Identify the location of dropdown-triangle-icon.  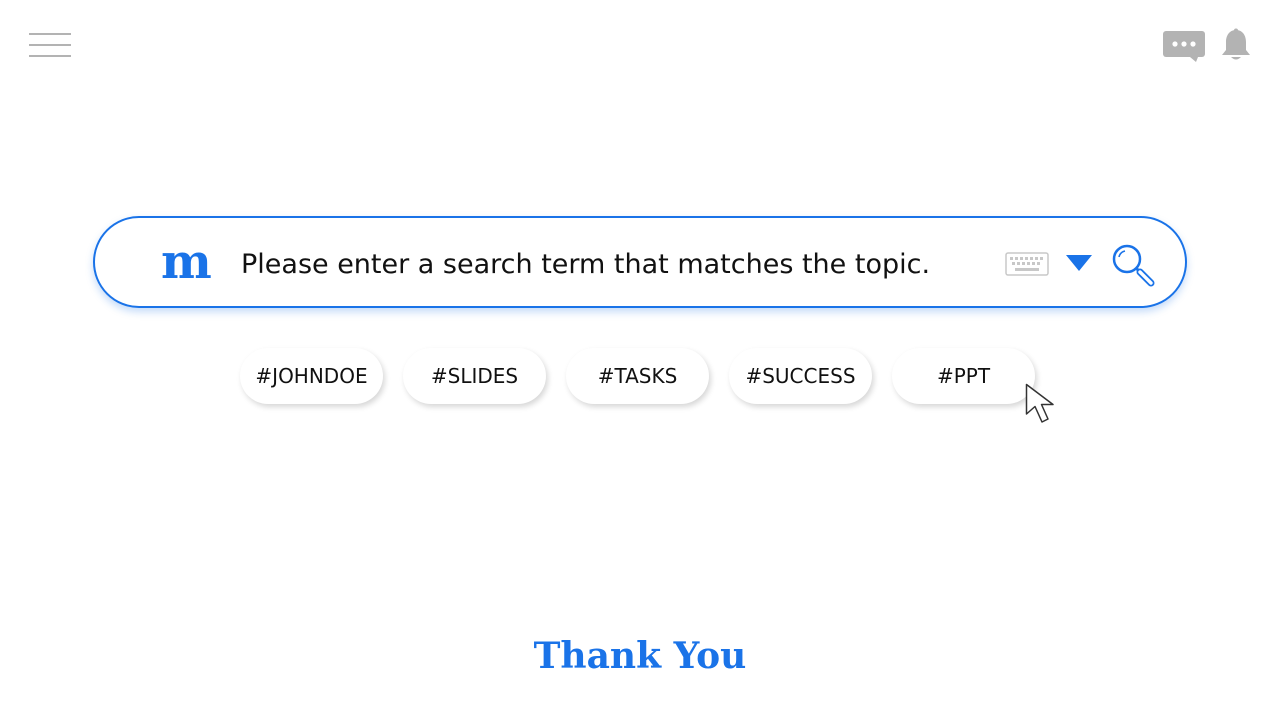
(1079, 263).